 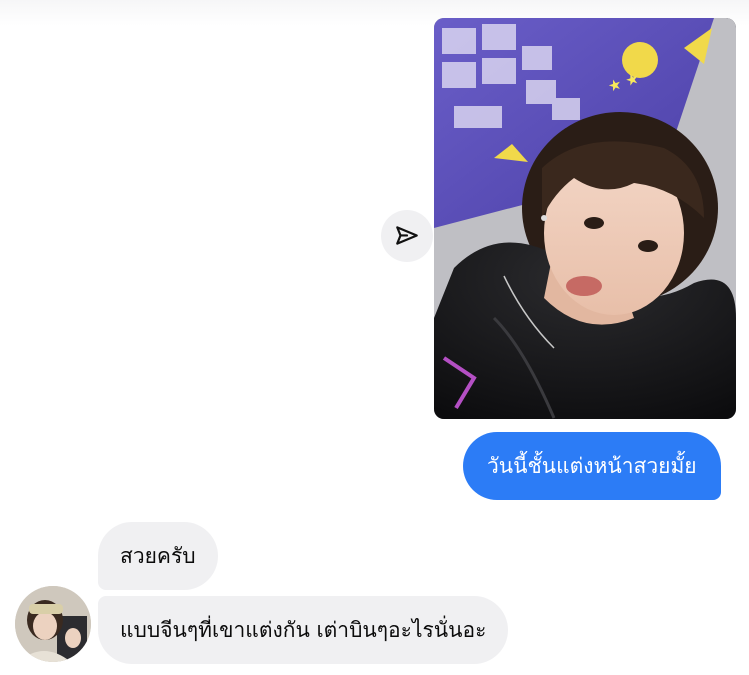 I want to click on message-text: แบบจีนๆที่เขาแต่งกัน เต่าบินๆอะไรนั่นอะ, so click(x=303, y=629).